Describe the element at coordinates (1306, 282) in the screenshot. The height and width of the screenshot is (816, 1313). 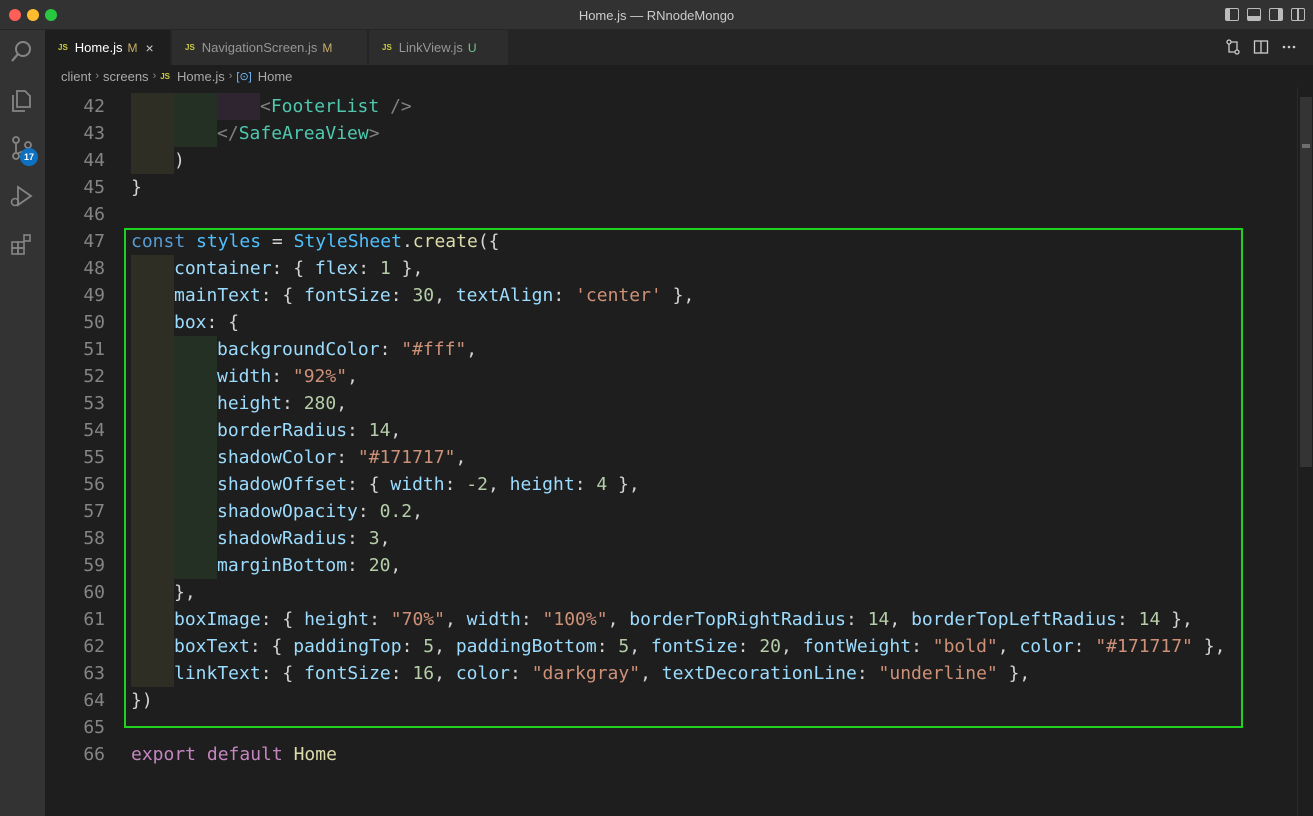
I see `scrollbar-thumb` at that location.